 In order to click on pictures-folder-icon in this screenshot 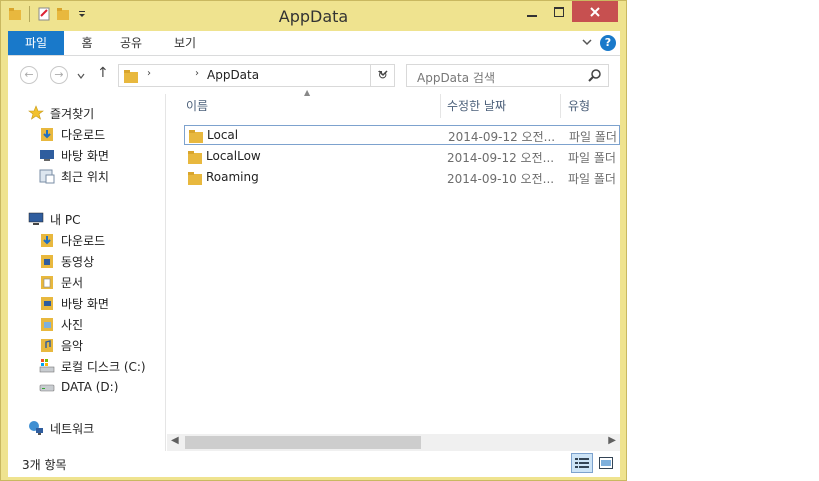, I will do `click(47, 324)`.